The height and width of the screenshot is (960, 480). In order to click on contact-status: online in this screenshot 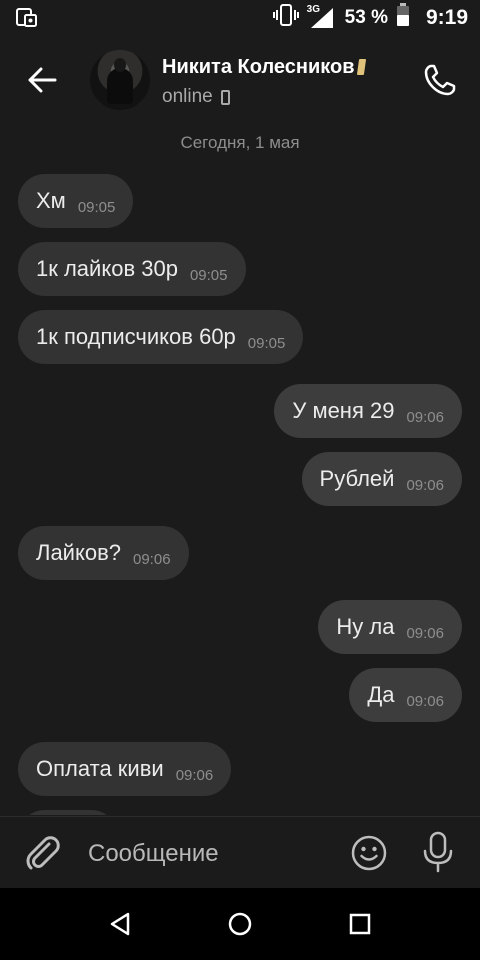, I will do `click(196, 97)`.